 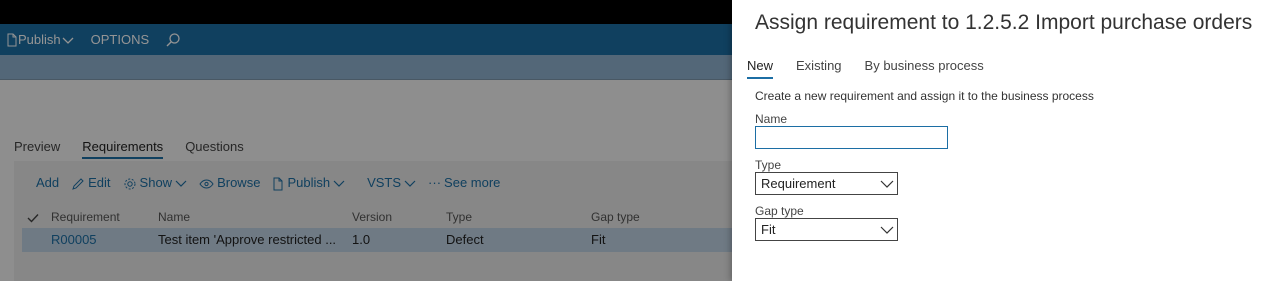 I want to click on type-field-label: Type, so click(x=768, y=165).